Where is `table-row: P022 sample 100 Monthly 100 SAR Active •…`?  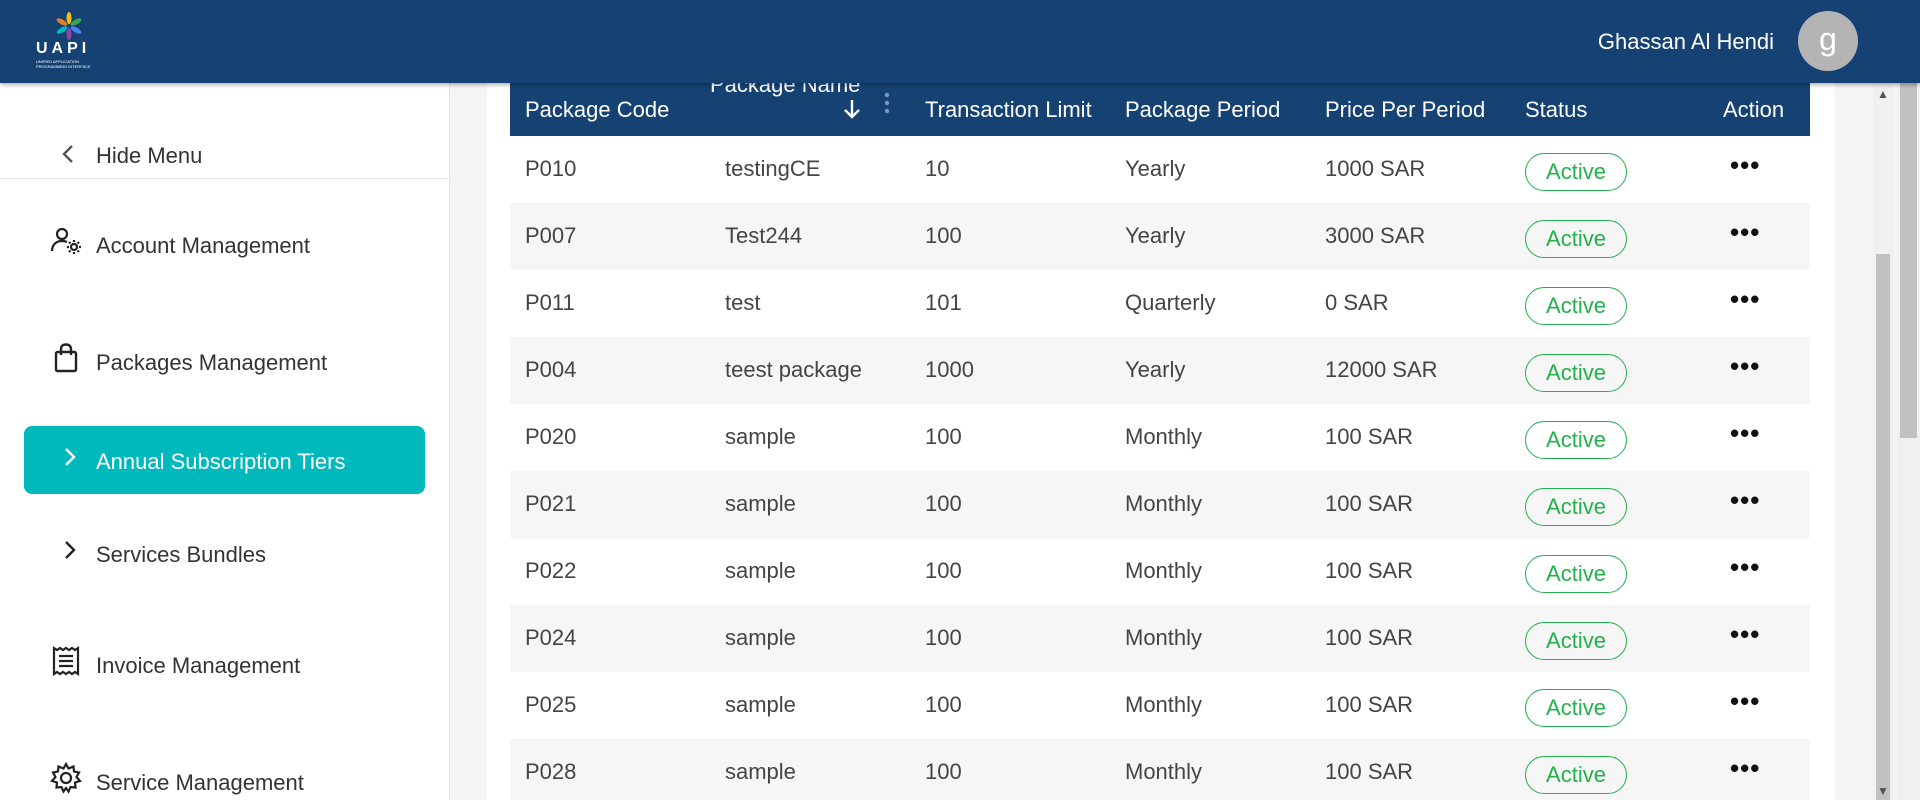
table-row: P022 sample 100 Monthly 100 SAR Active •… is located at coordinates (1160, 571).